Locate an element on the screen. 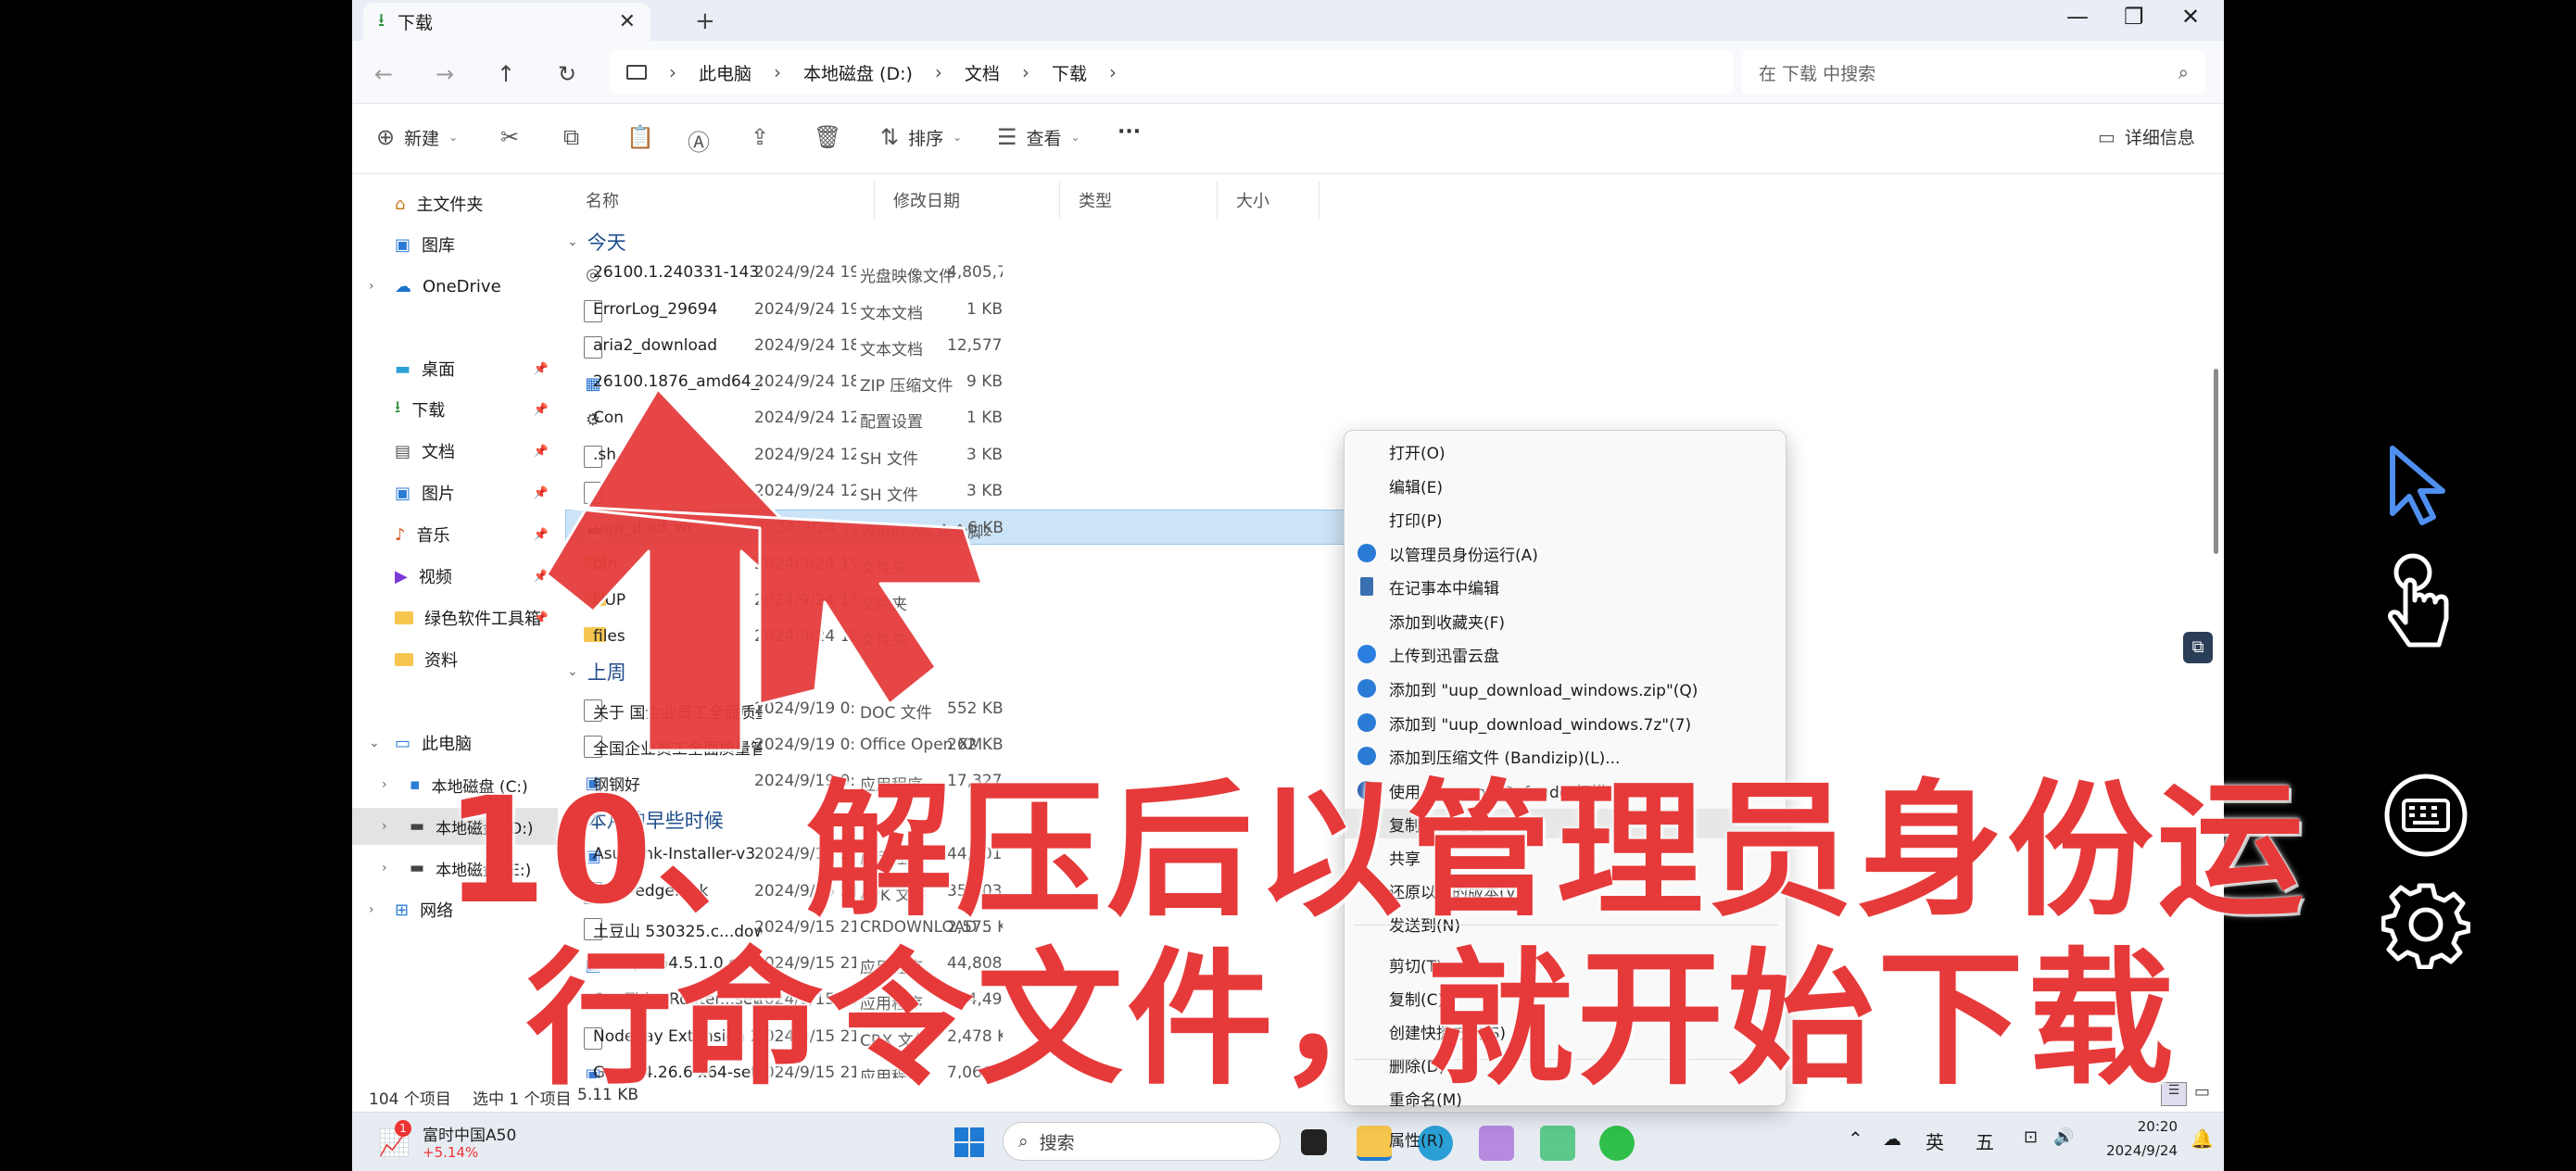 The width and height of the screenshot is (2576, 1171). context-menu-item: 上传到迅雷云盘 is located at coordinates (1566, 654).